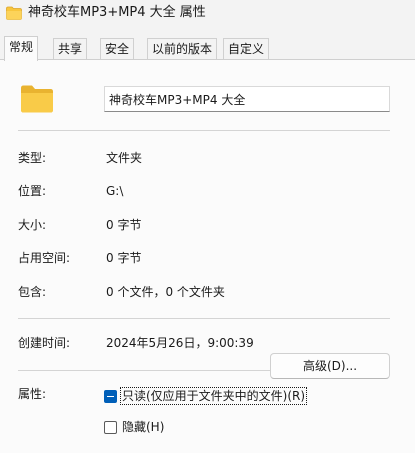 The height and width of the screenshot is (453, 415). What do you see at coordinates (44, 343) in the screenshot?
I see `created-label: 创建时间:` at bounding box center [44, 343].